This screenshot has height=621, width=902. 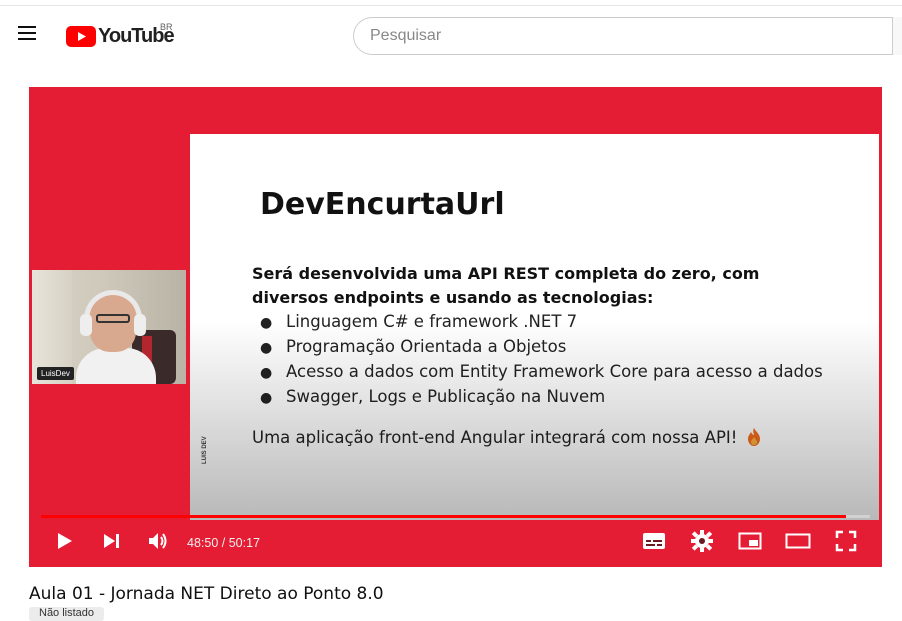 I want to click on volume-button, so click(x=158, y=541).